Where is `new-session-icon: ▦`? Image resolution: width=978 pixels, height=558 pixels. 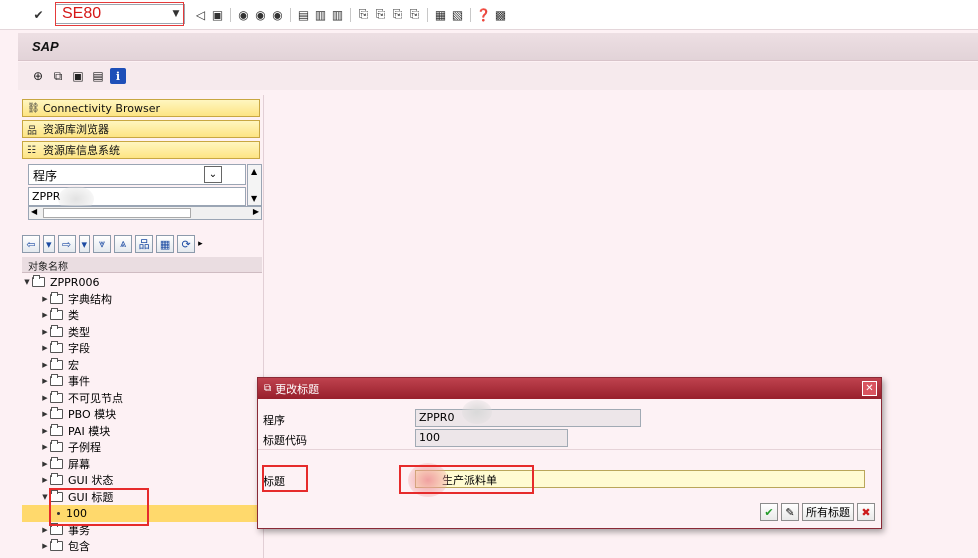
new-session-icon: ▦ is located at coordinates (440, 14).